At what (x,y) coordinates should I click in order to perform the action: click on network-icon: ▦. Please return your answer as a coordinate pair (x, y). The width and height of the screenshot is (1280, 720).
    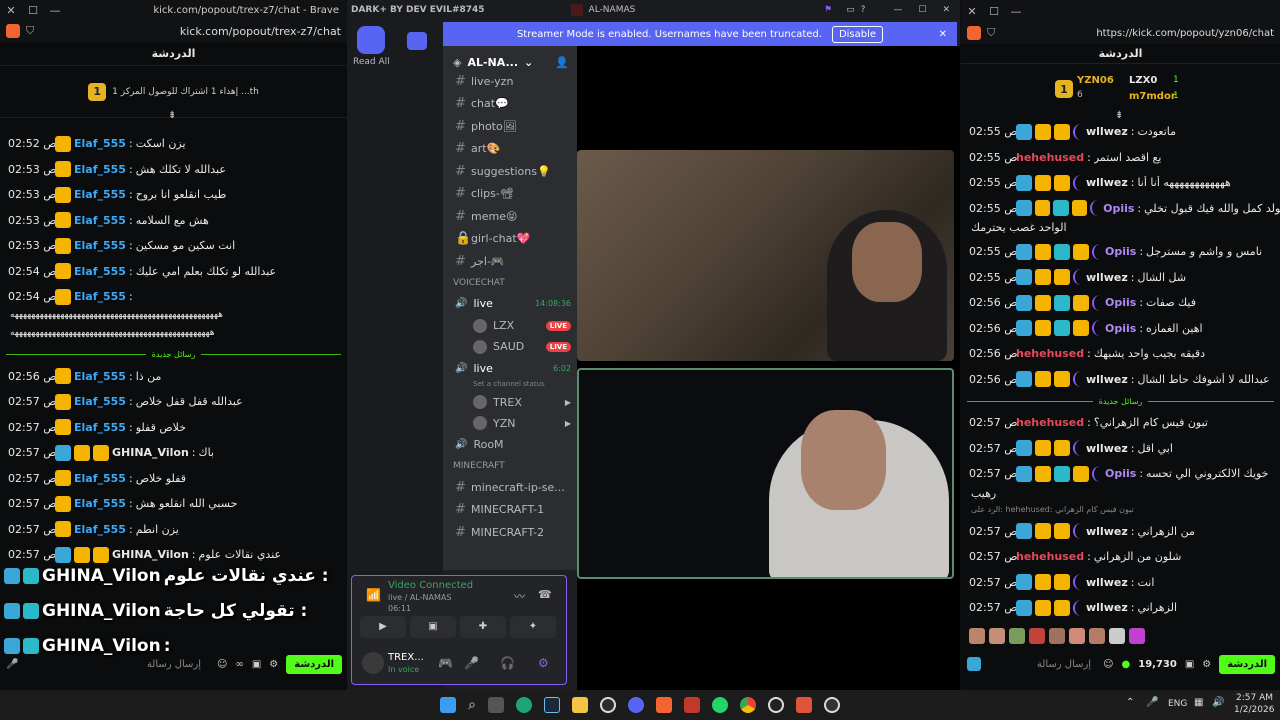
    Looking at the image, I should click on (1198, 702).